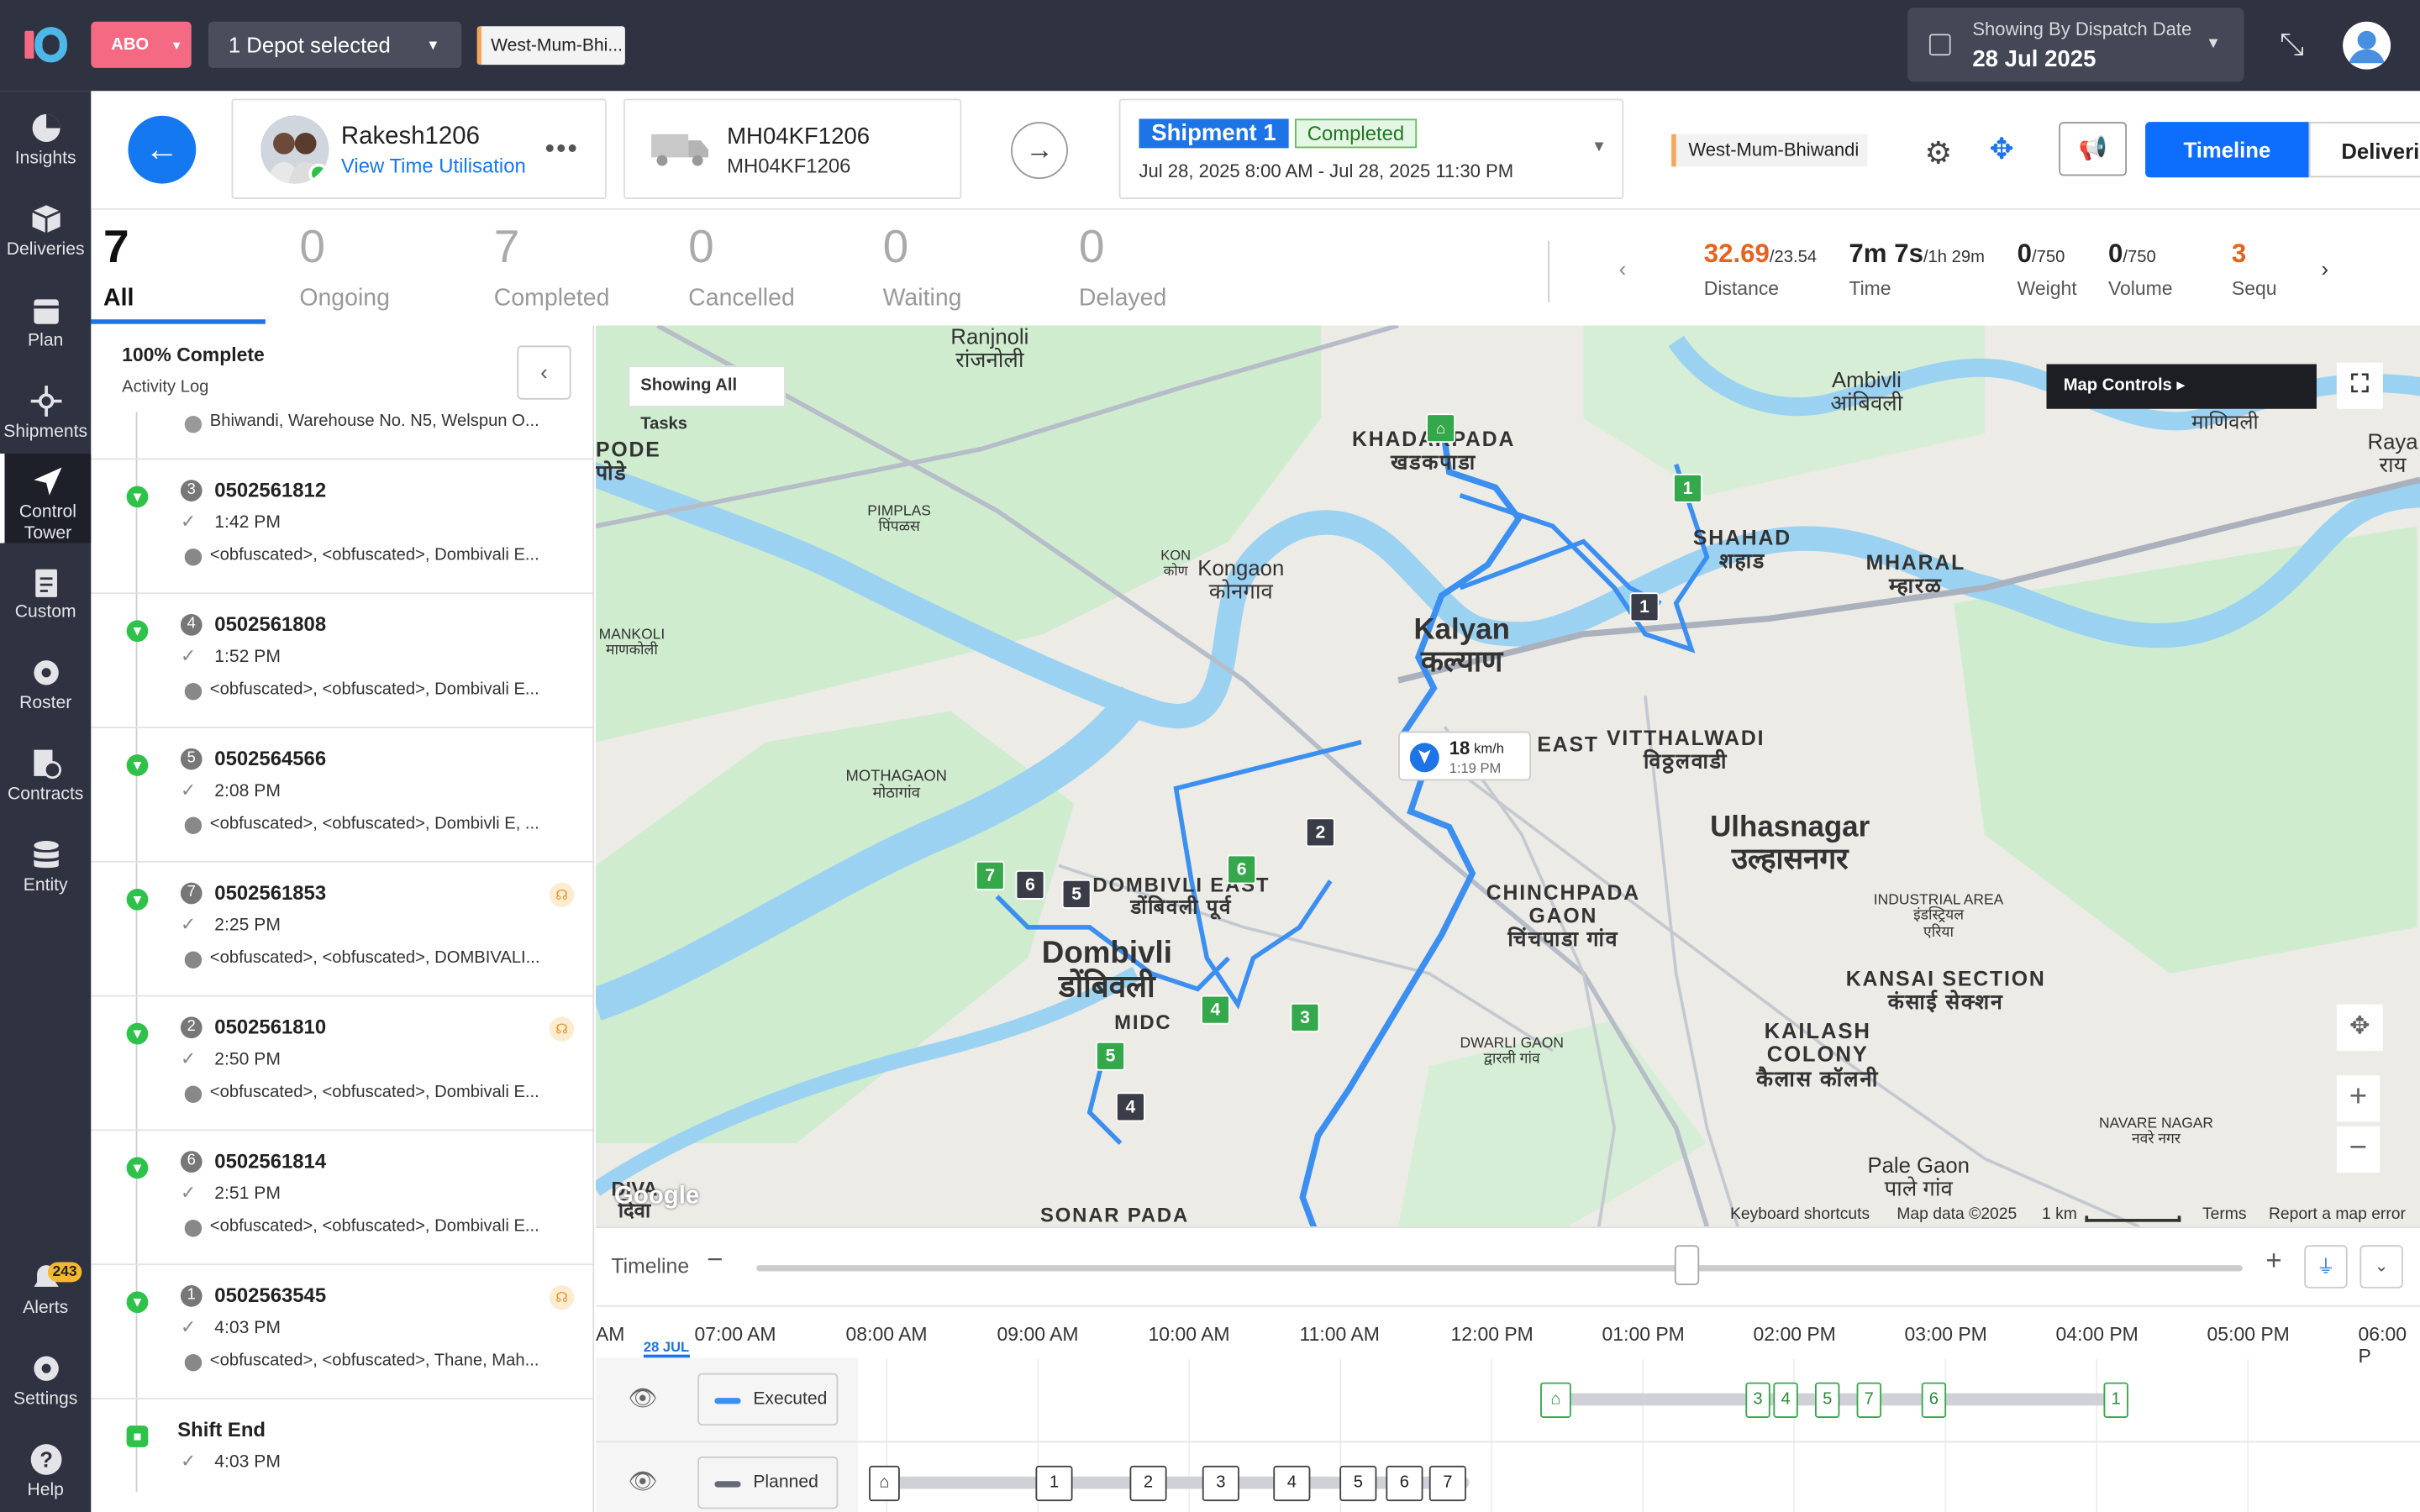 This screenshot has width=2420, height=1512. Describe the element at coordinates (884, 1483) in the screenshot. I see `planned-depot-marker: ⌂` at that location.